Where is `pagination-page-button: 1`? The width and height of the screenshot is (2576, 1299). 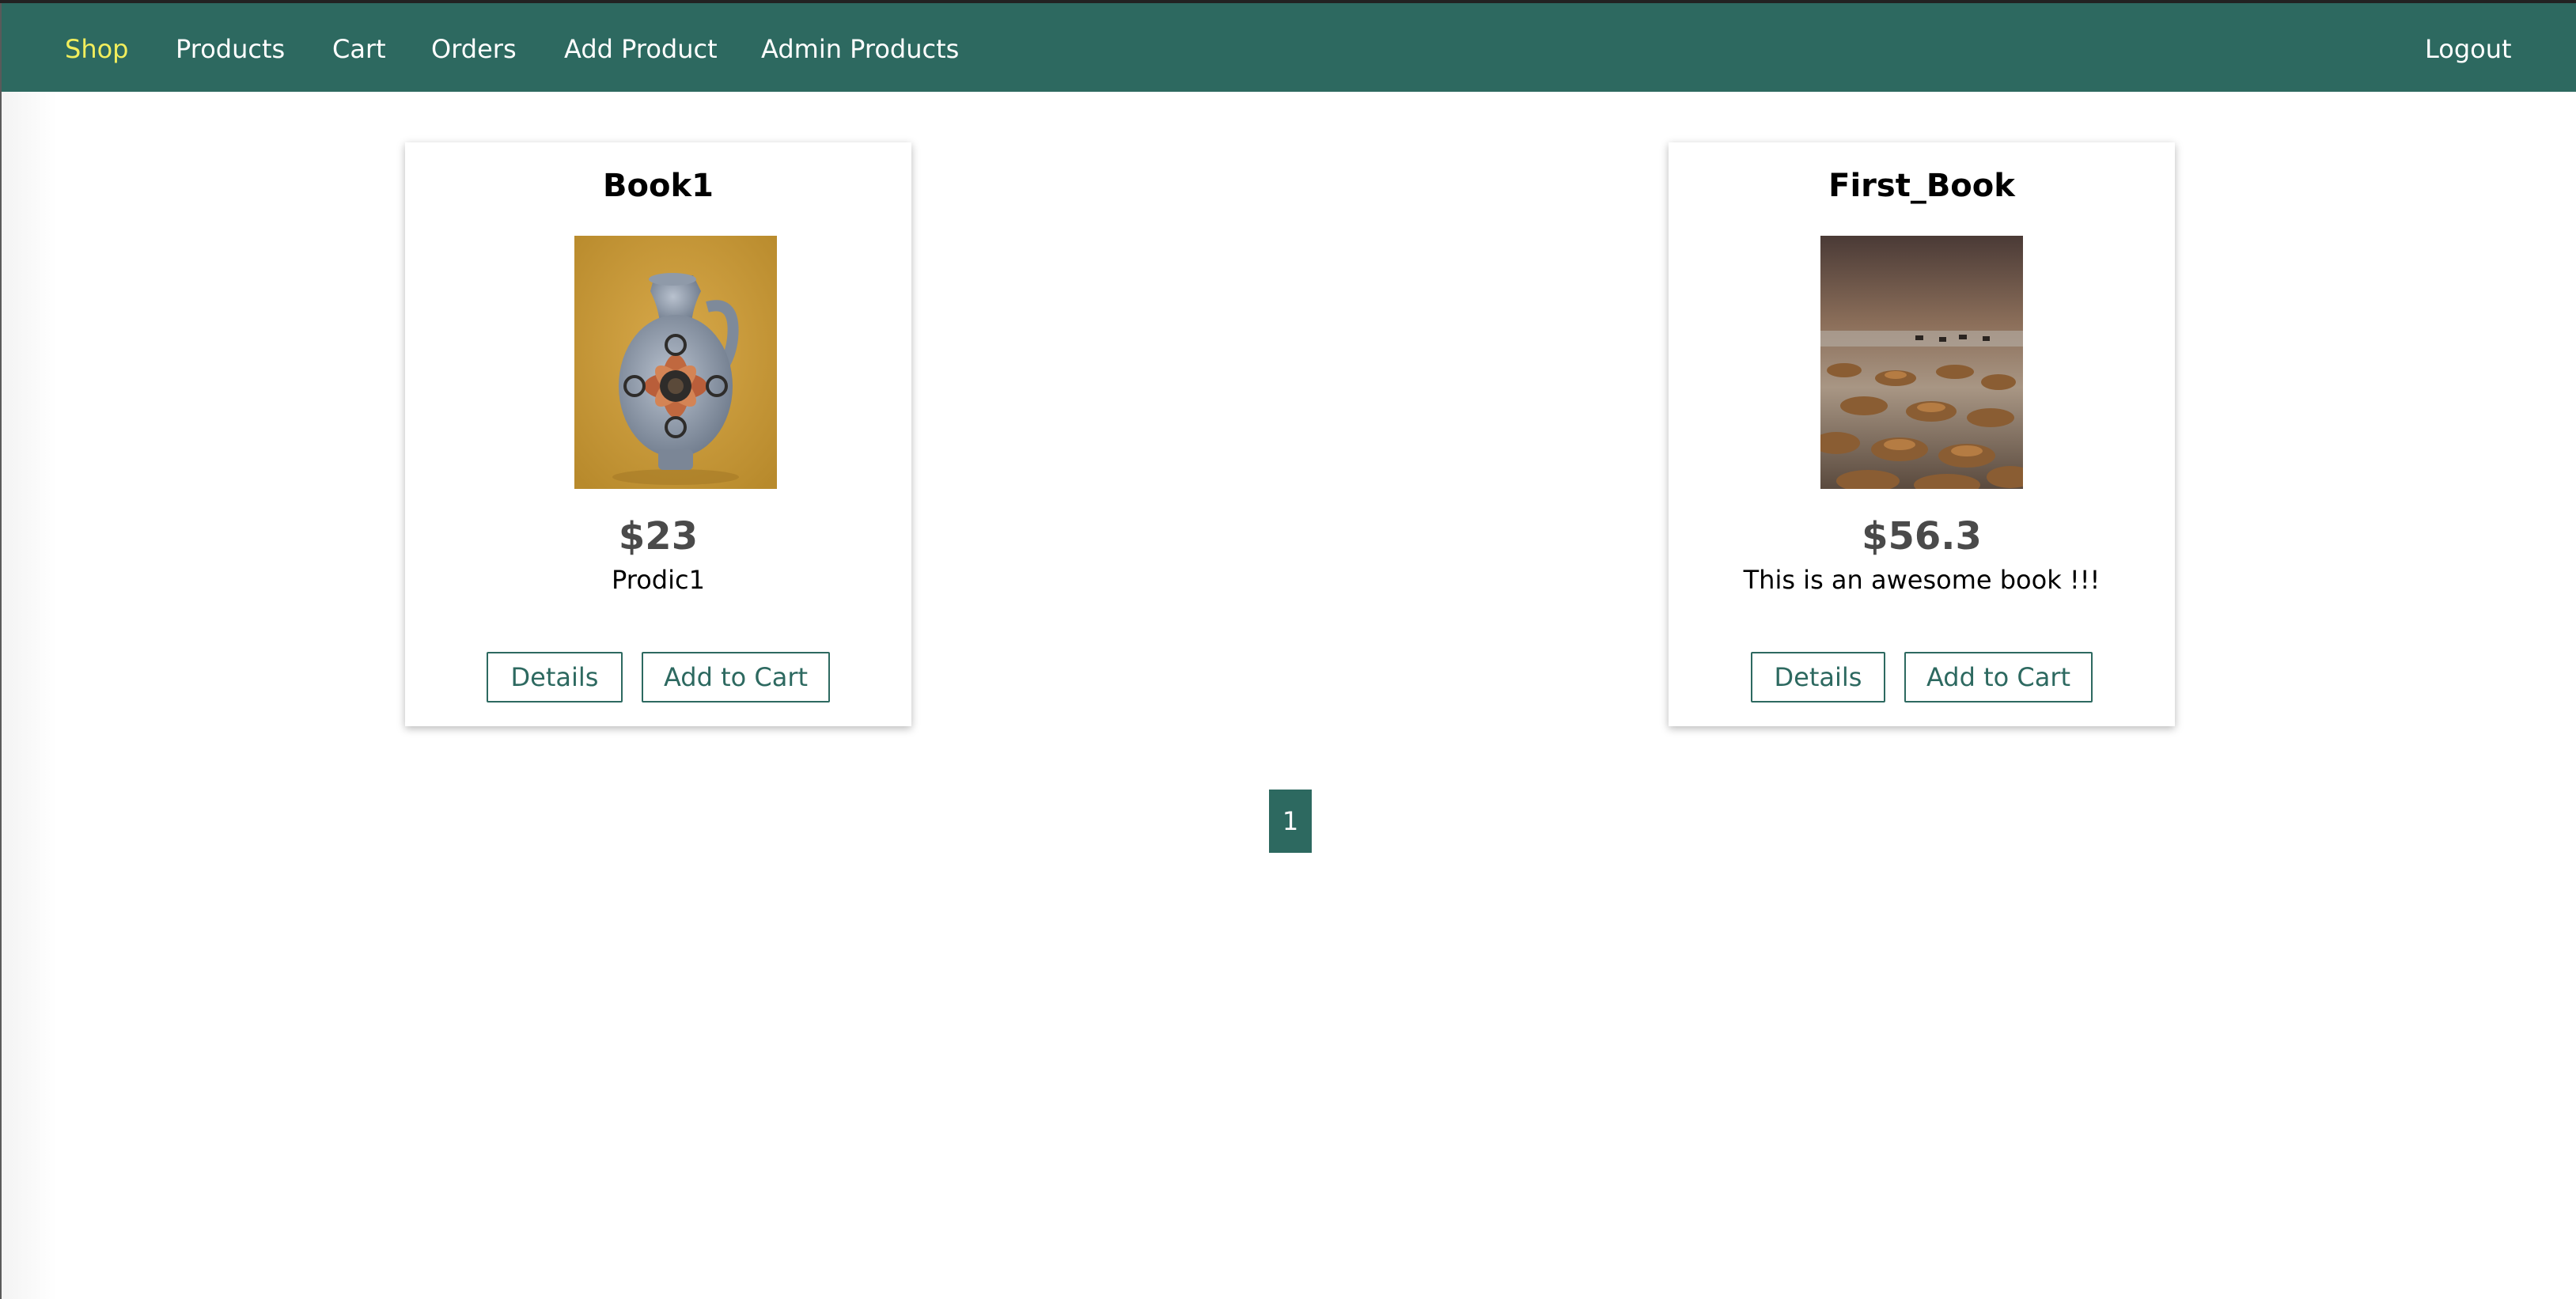
pagination-page-button: 1 is located at coordinates (1290, 821).